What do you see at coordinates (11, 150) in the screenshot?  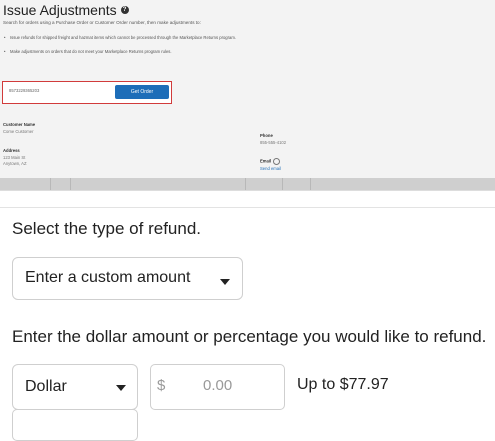 I see `address-label: Address` at bounding box center [11, 150].